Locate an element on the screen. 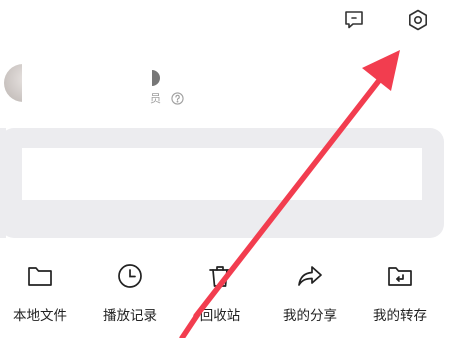 This screenshot has height=338, width=450. shortcut-label: 我的转存 is located at coordinates (400, 315).